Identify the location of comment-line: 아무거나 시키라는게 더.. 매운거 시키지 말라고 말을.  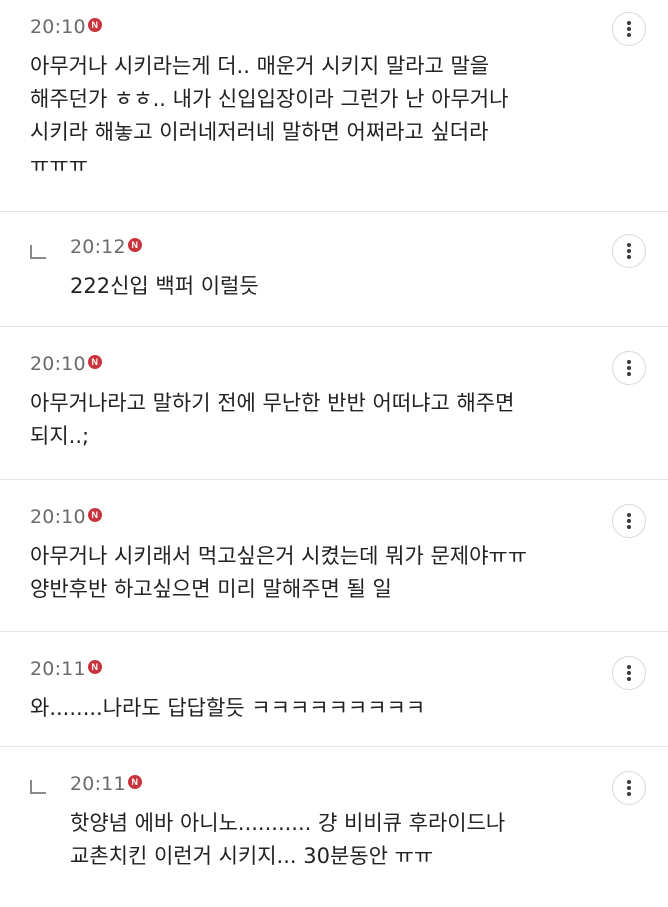
(260, 66).